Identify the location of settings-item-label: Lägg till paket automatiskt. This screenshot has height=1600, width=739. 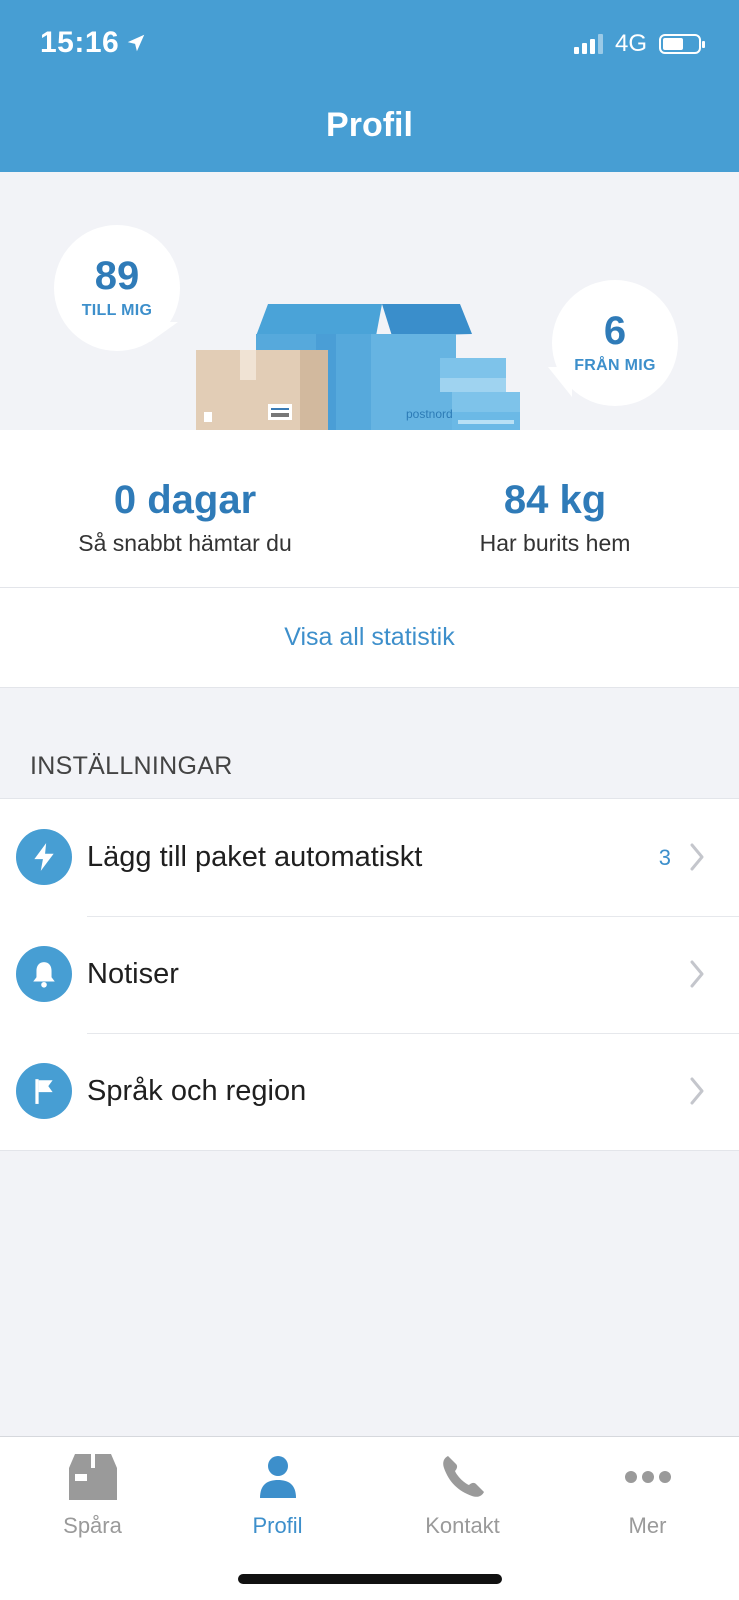
(255, 857).